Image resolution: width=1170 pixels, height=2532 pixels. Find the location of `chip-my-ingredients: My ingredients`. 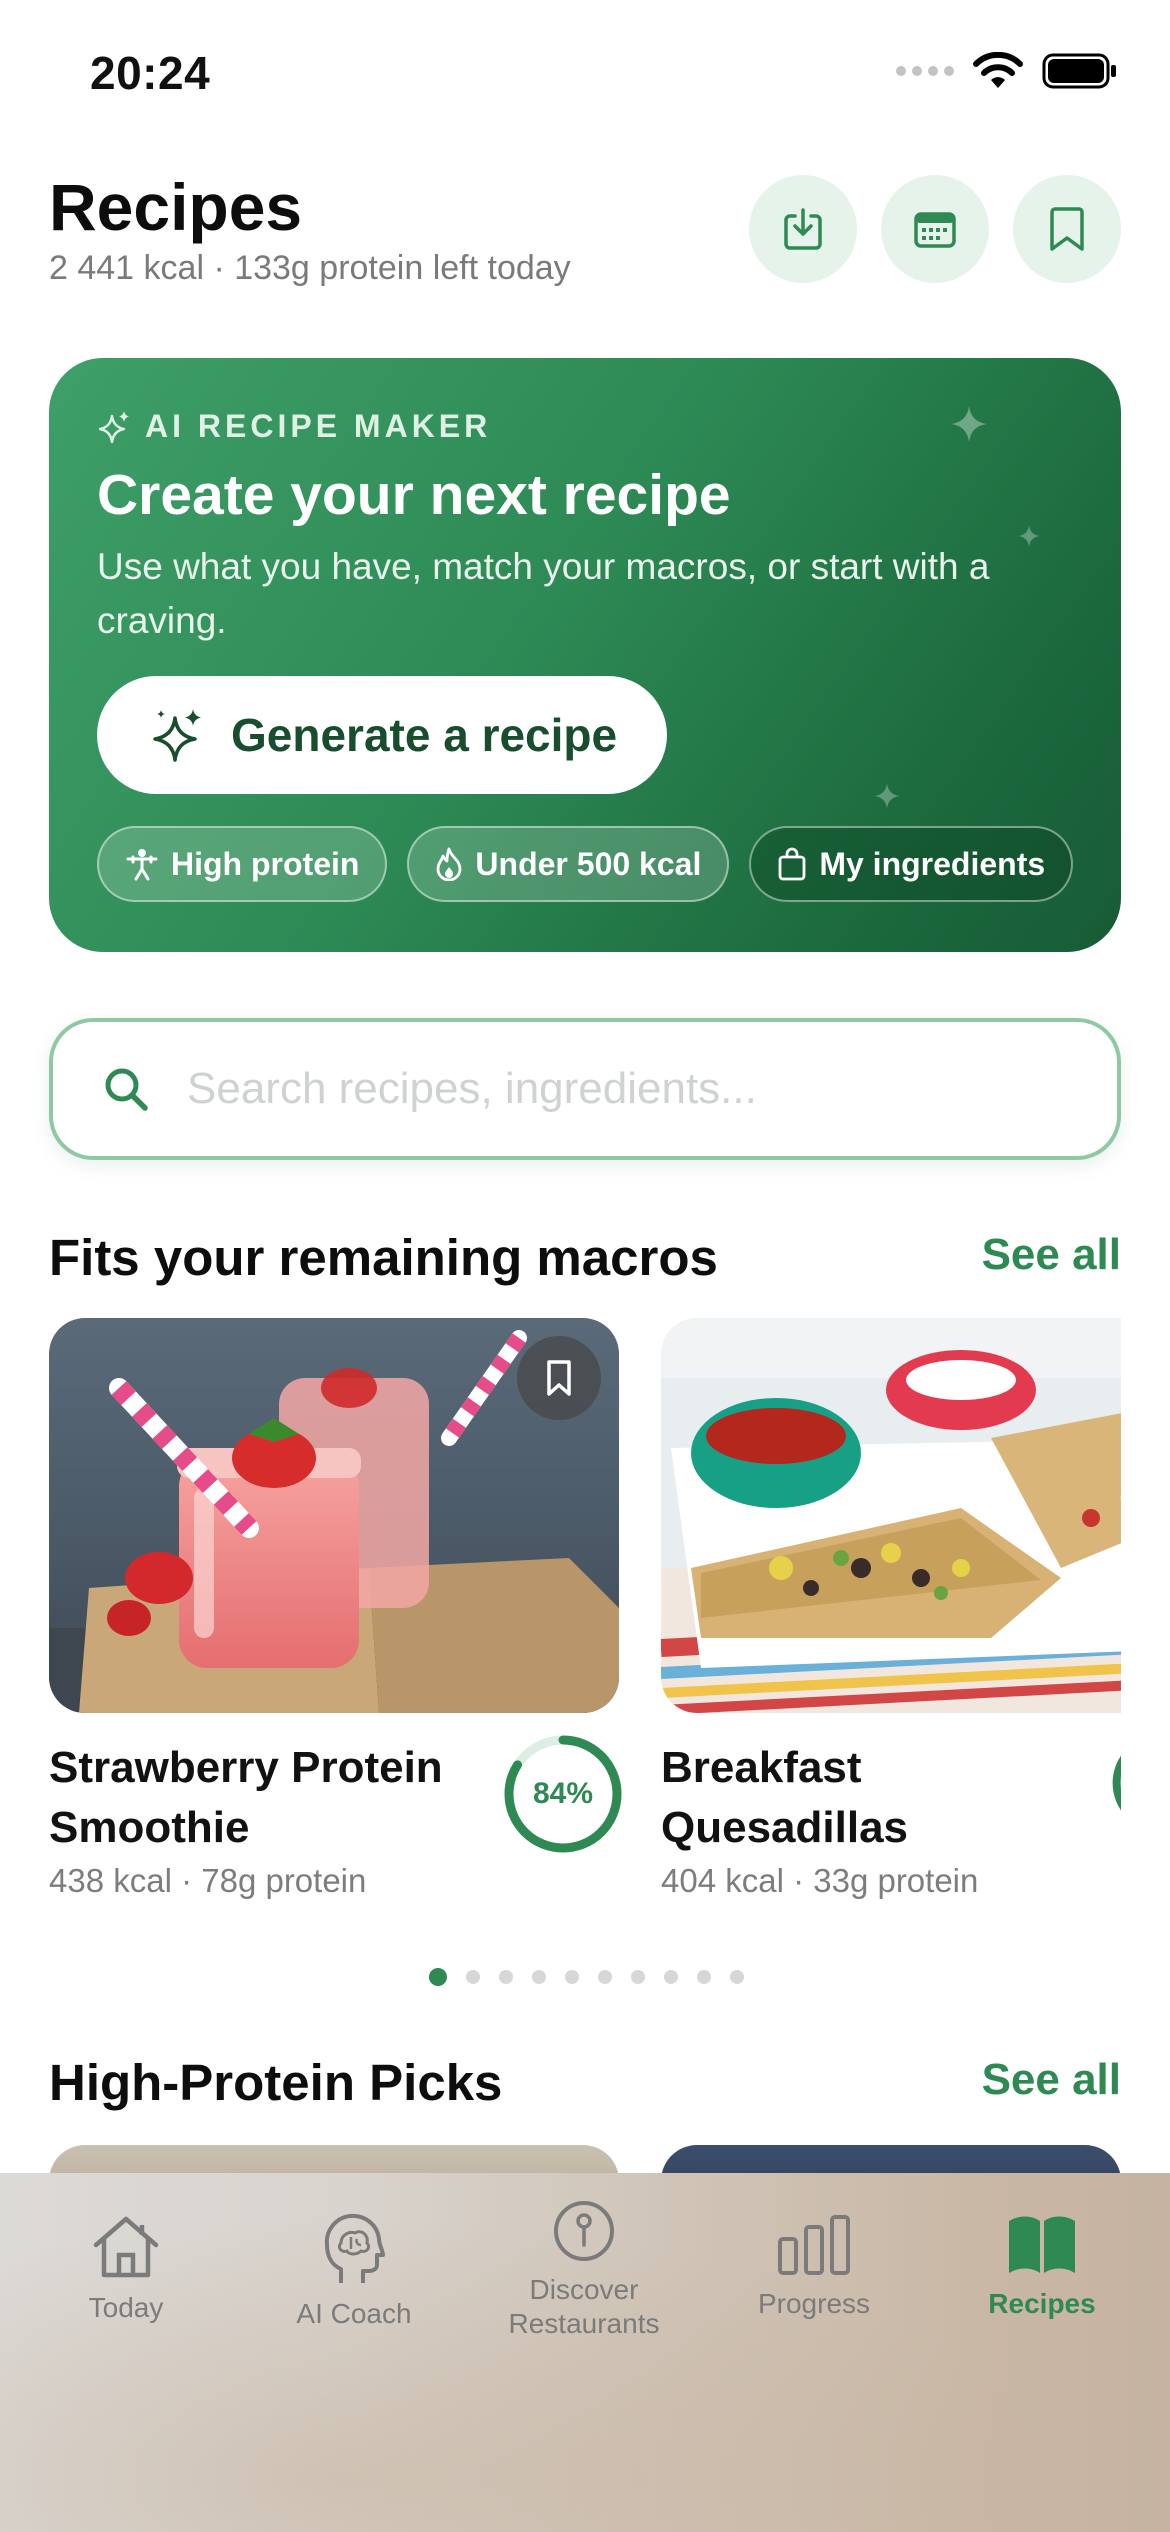

chip-my-ingredients: My ingredients is located at coordinates (911, 864).